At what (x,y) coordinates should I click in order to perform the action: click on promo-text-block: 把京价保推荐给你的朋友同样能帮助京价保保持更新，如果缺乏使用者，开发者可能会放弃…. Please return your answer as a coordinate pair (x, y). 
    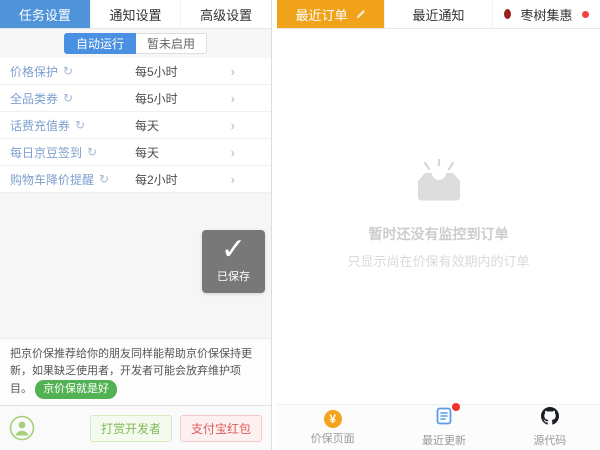
    Looking at the image, I should click on (135, 371).